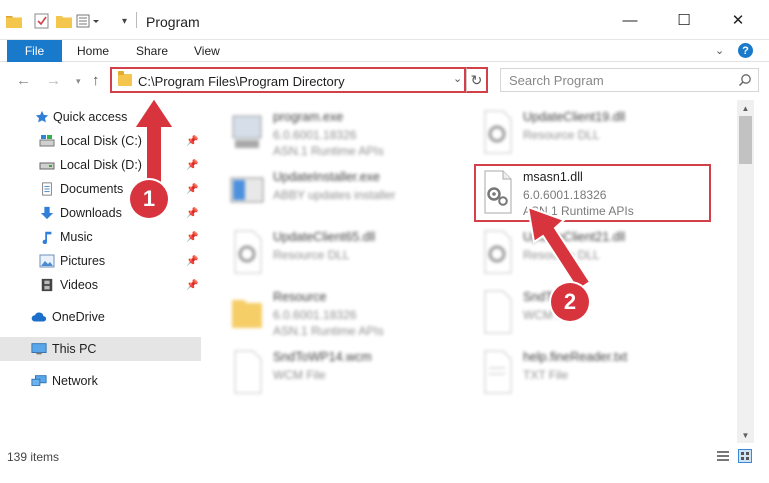  Describe the element at coordinates (604, 256) in the screenshot. I see `file-tile: UpdateClient21.dll Resource DLL` at that location.